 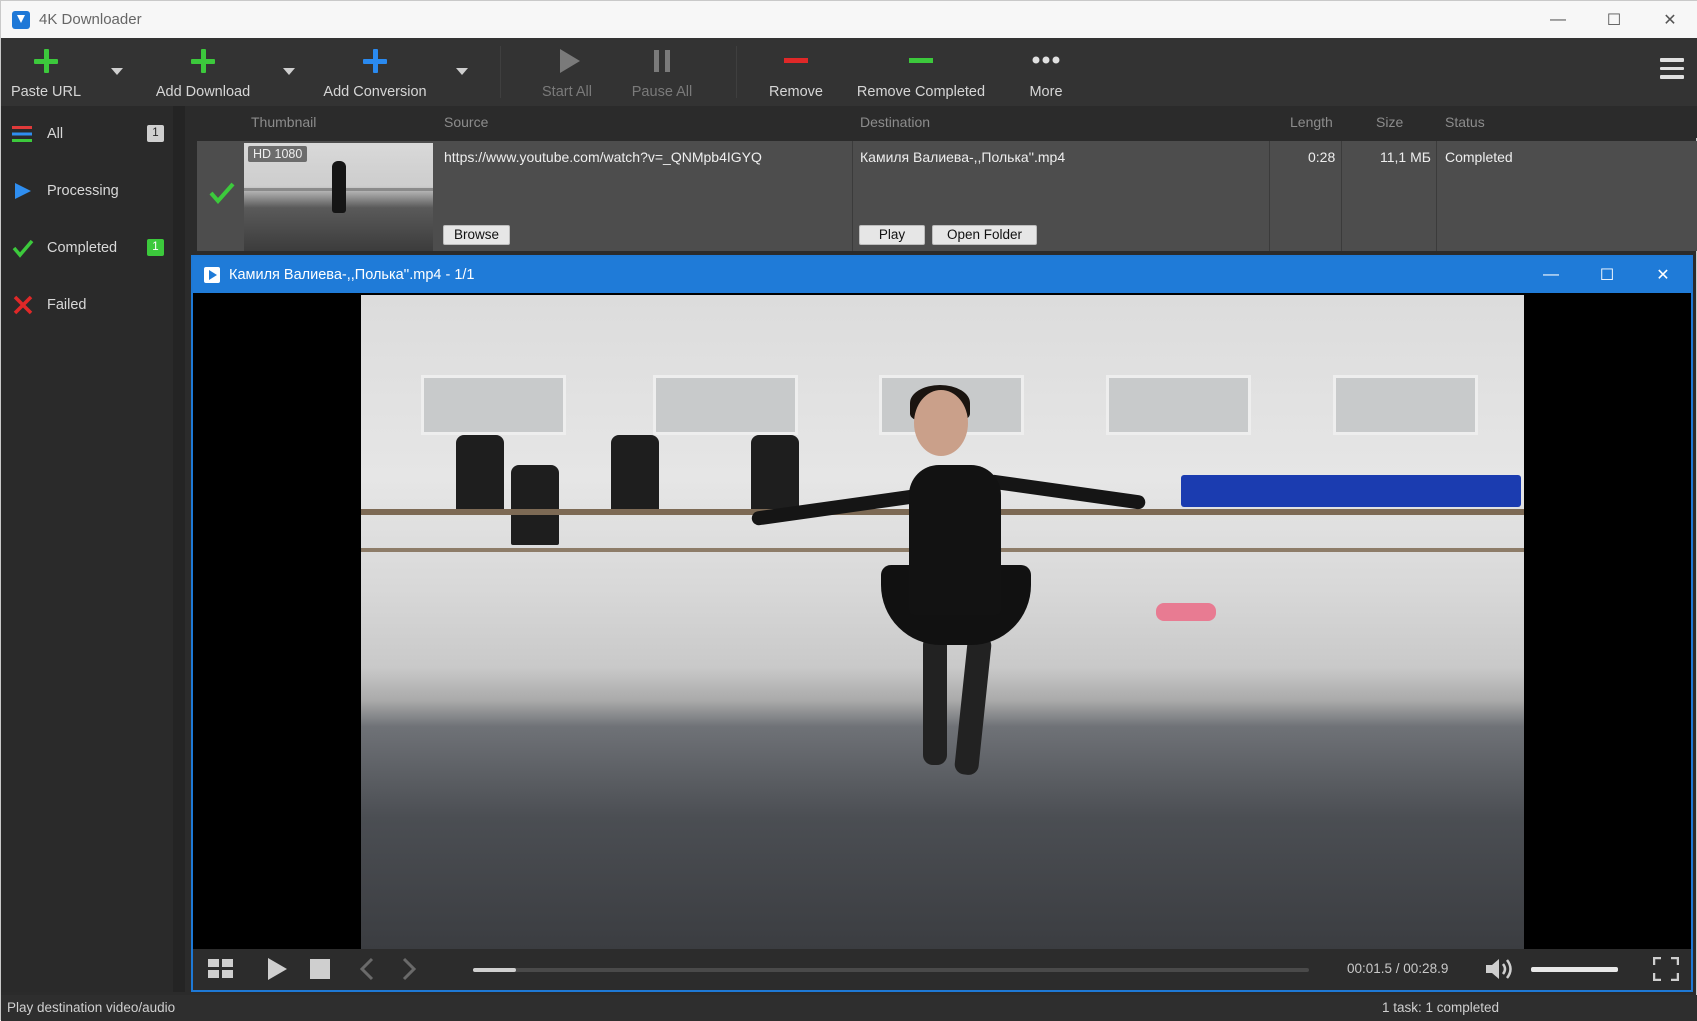 I want to click on start-all-button: Start All, so click(x=567, y=72).